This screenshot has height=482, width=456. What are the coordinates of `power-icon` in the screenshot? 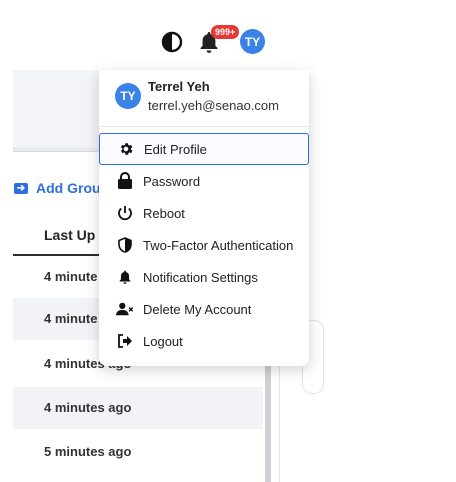 It's located at (125, 213).